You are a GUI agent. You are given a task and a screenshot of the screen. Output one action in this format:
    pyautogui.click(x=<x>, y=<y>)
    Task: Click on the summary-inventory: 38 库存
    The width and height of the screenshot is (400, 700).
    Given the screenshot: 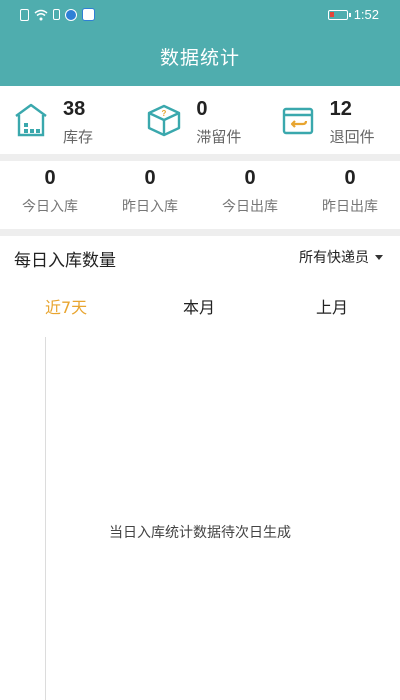 What is the action you would take?
    pyautogui.click(x=66, y=120)
    